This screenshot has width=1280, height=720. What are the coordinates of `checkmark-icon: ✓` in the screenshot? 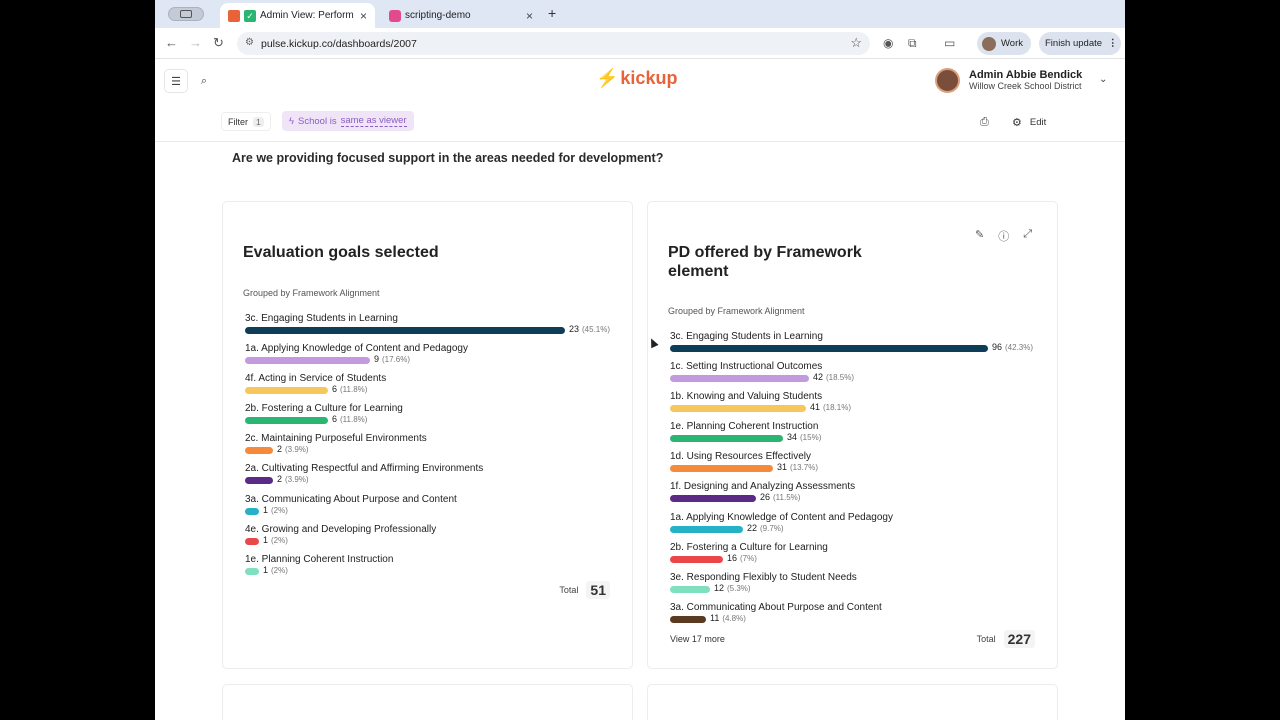 It's located at (250, 15).